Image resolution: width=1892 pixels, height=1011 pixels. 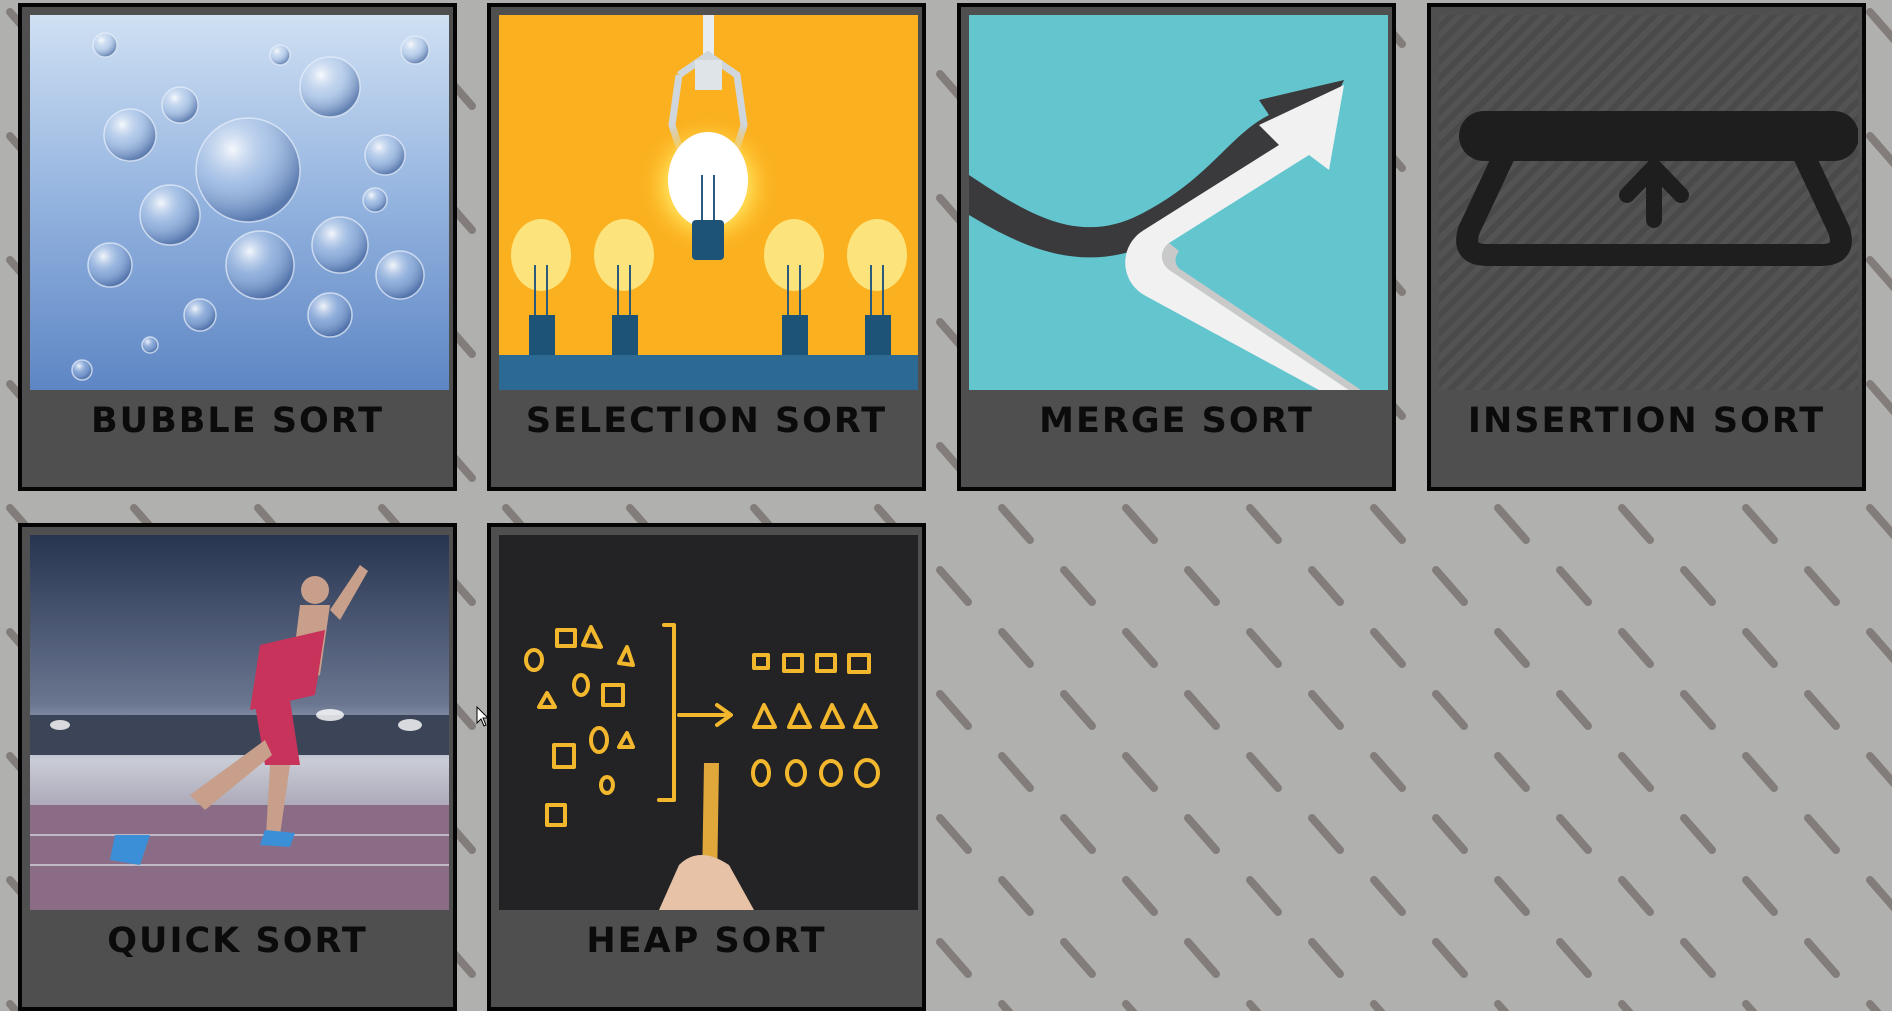 I want to click on card-title: MERGE SORT, so click(x=1176, y=421).